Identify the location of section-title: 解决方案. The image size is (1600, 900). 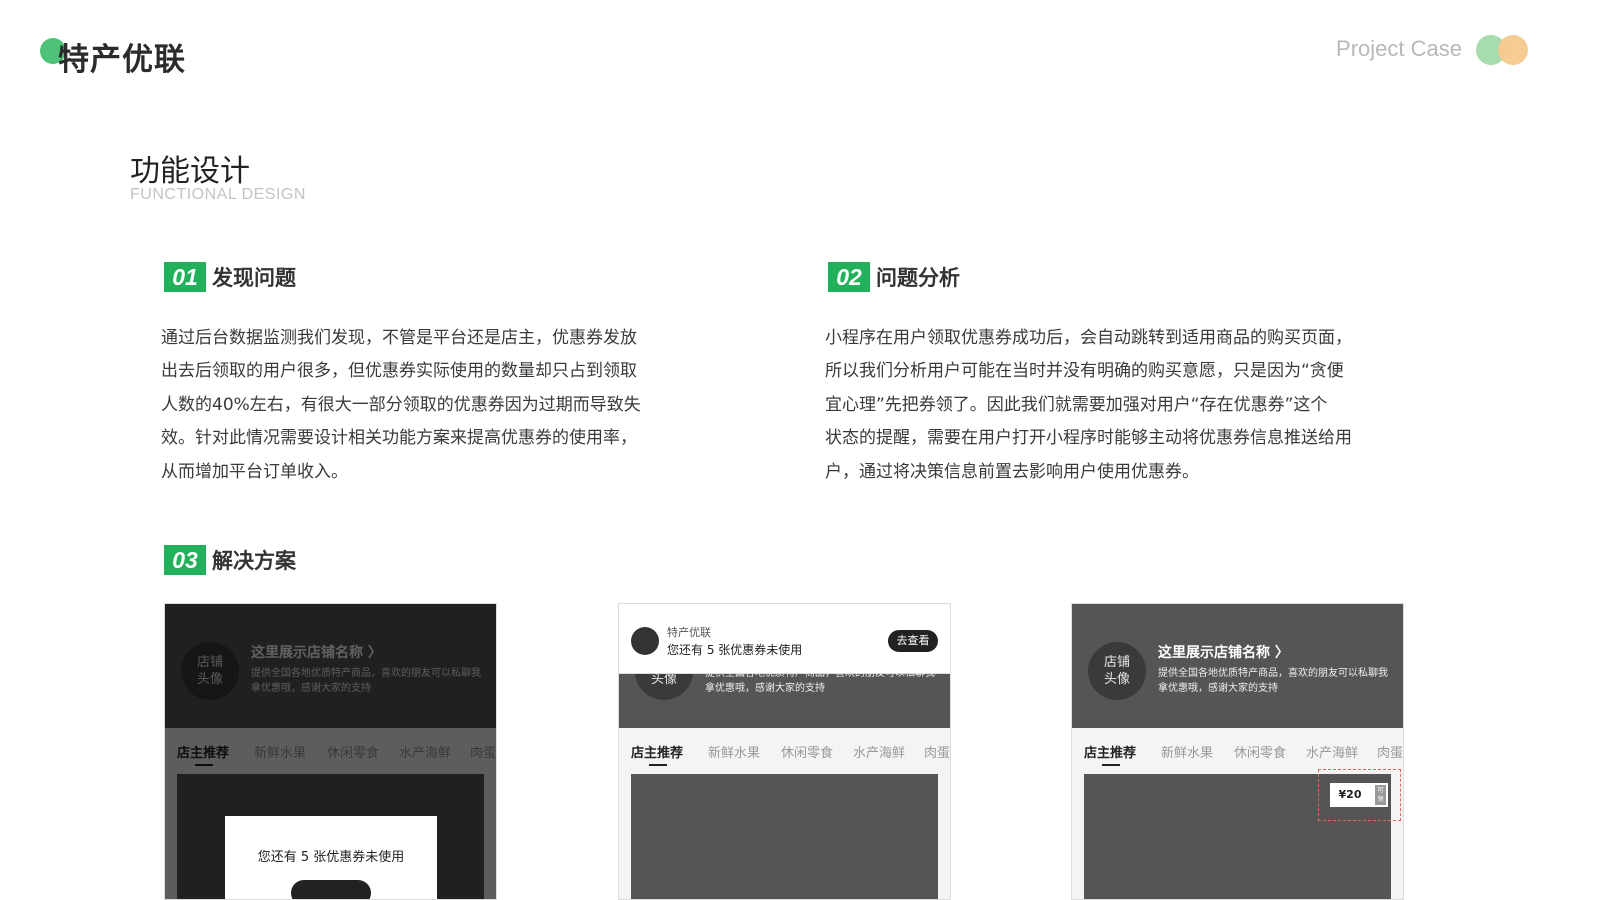
(254, 561).